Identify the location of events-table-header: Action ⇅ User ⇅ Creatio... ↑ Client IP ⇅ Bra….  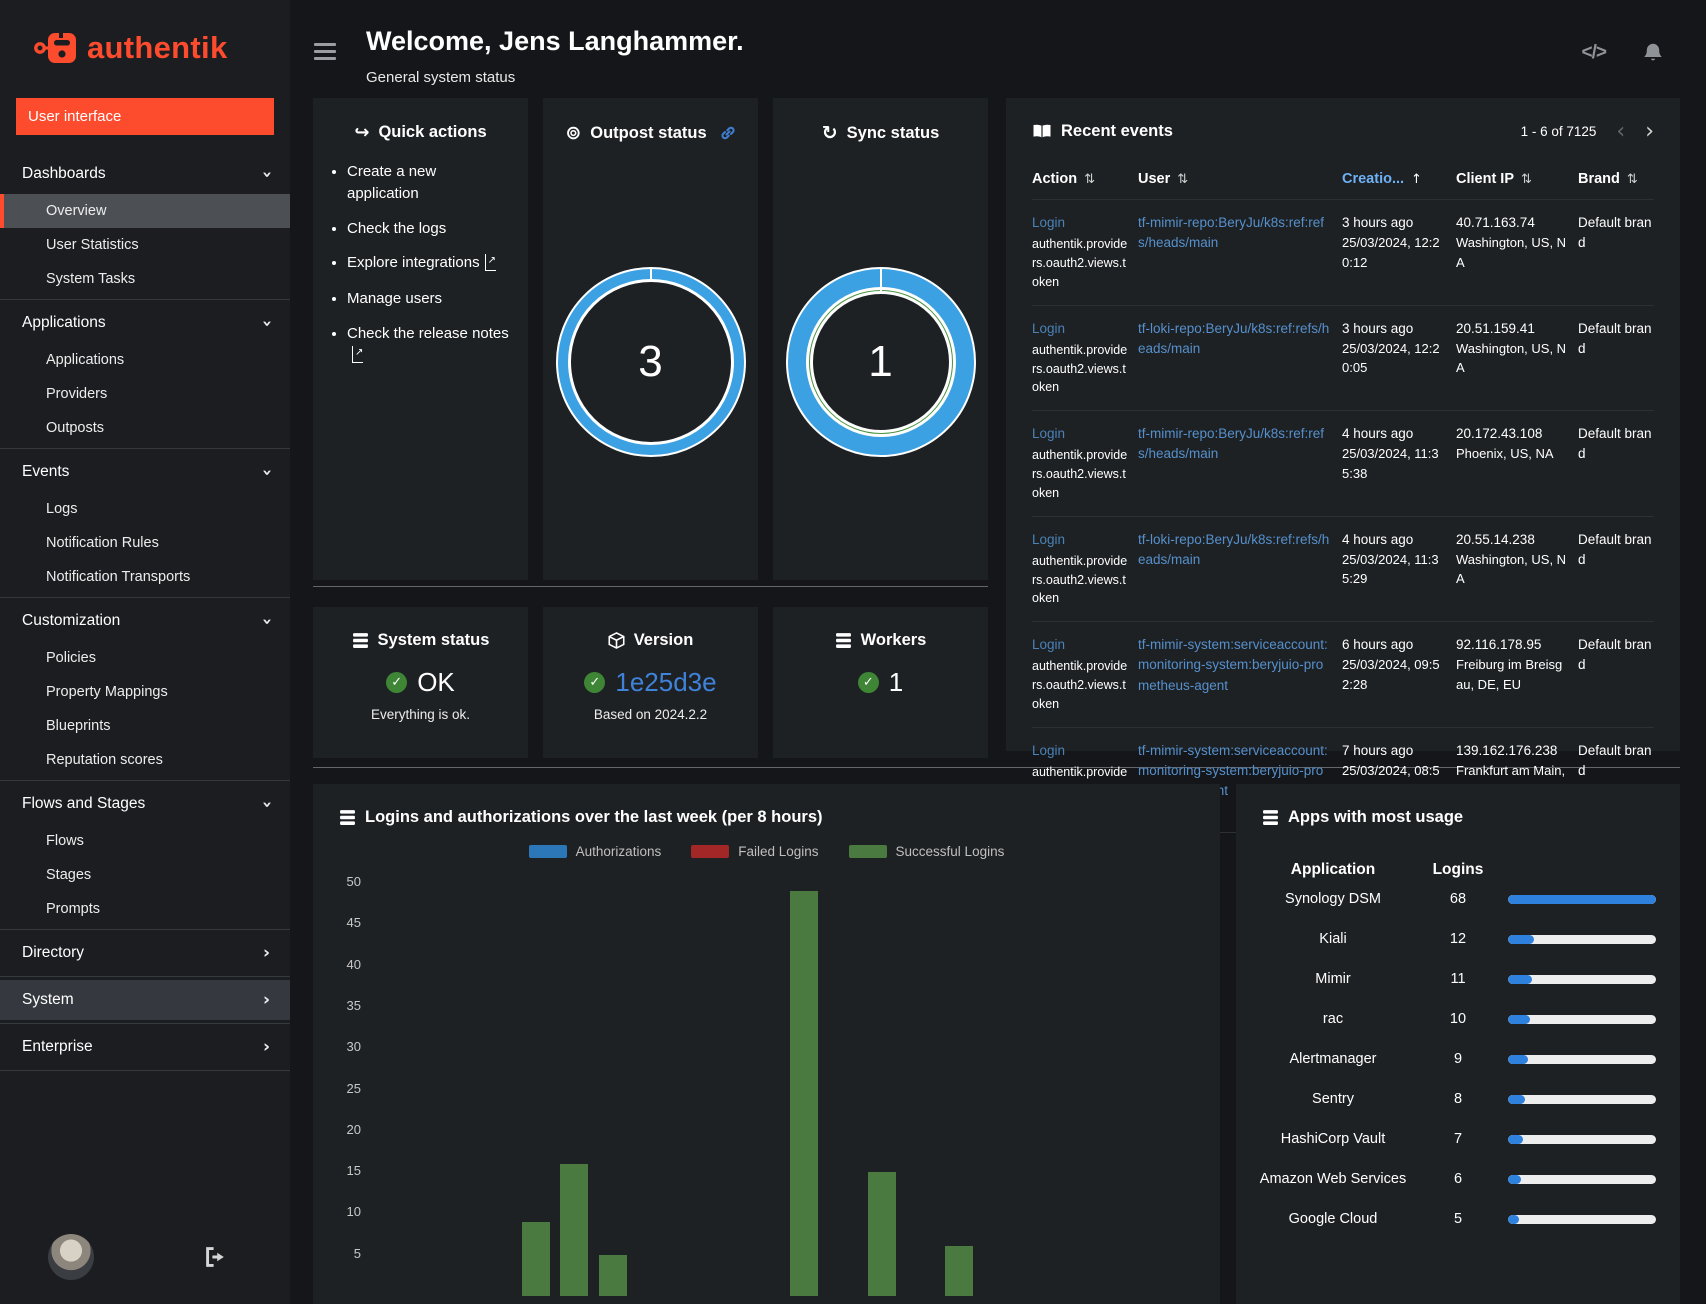
(1343, 185).